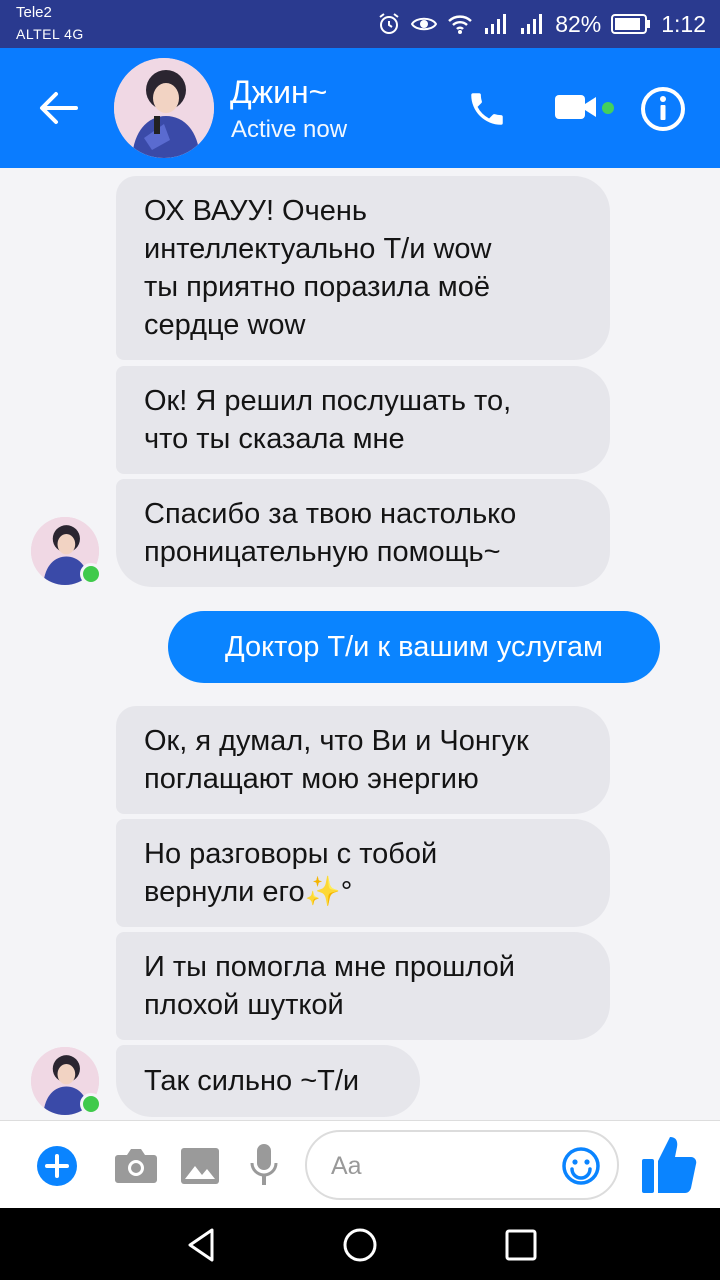 The width and height of the screenshot is (720, 1280). Describe the element at coordinates (487, 109) in the screenshot. I see `phone-call-icon` at that location.